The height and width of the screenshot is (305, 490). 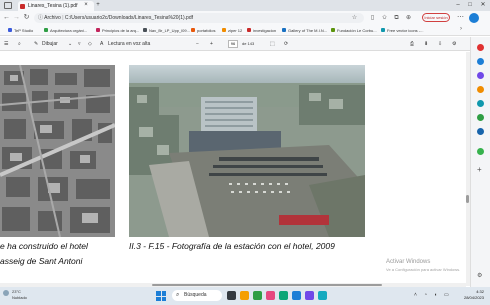 I want to click on new-tab-button: +, so click(x=98, y=5).